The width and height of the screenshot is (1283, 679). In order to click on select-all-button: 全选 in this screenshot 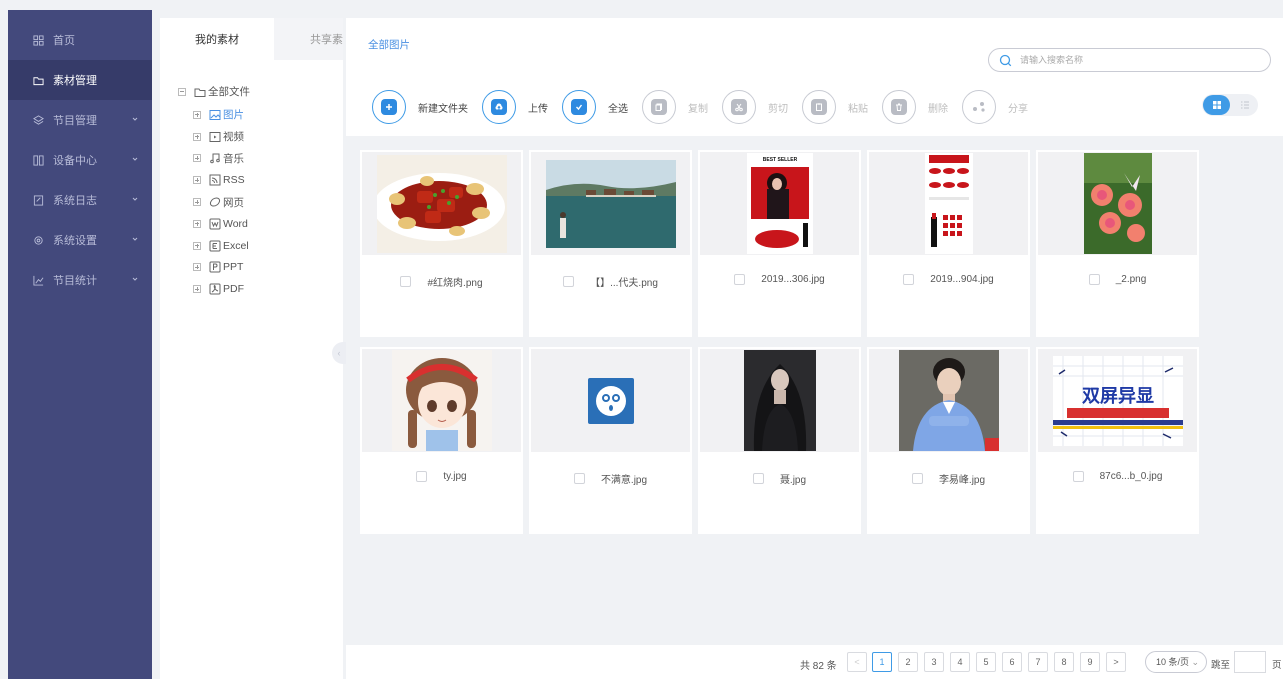, I will do `click(595, 107)`.